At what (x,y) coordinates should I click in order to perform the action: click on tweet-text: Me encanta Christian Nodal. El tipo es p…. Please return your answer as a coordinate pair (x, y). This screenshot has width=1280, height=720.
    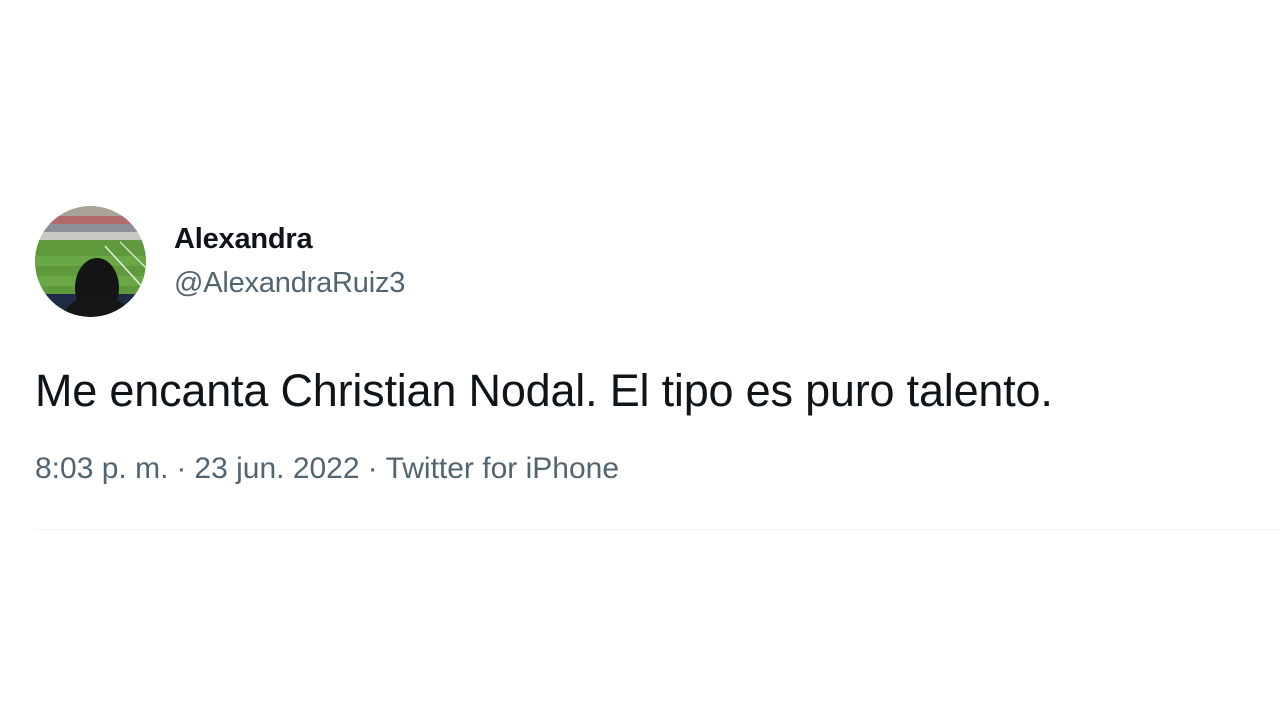
    Looking at the image, I should click on (544, 390).